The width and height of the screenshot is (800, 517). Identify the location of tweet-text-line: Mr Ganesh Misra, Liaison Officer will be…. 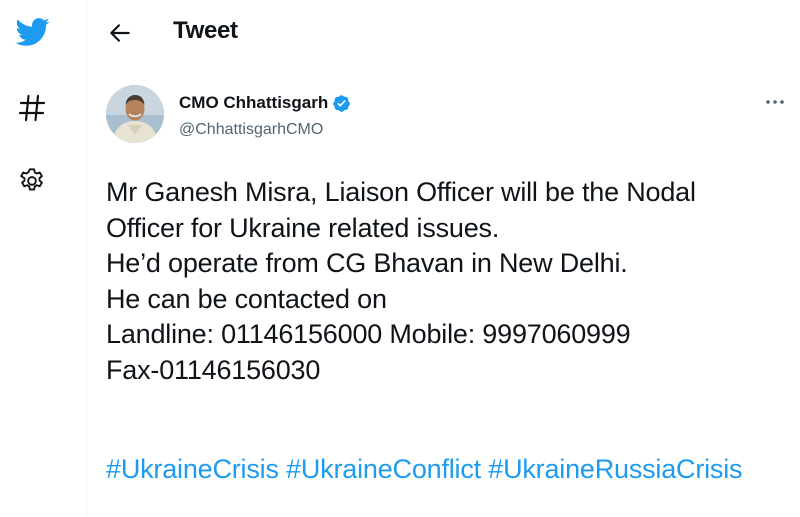
(401, 192).